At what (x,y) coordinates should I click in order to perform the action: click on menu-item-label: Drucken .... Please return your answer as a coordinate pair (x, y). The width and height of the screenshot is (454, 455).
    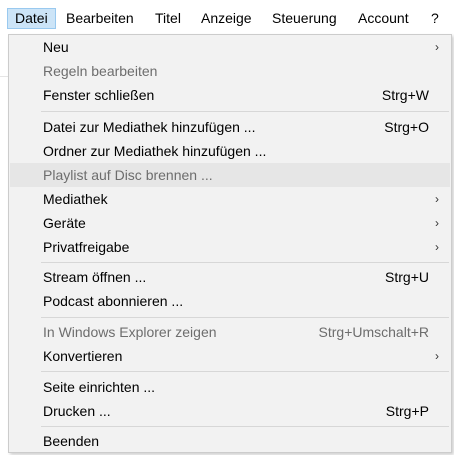
    Looking at the image, I should click on (77, 411).